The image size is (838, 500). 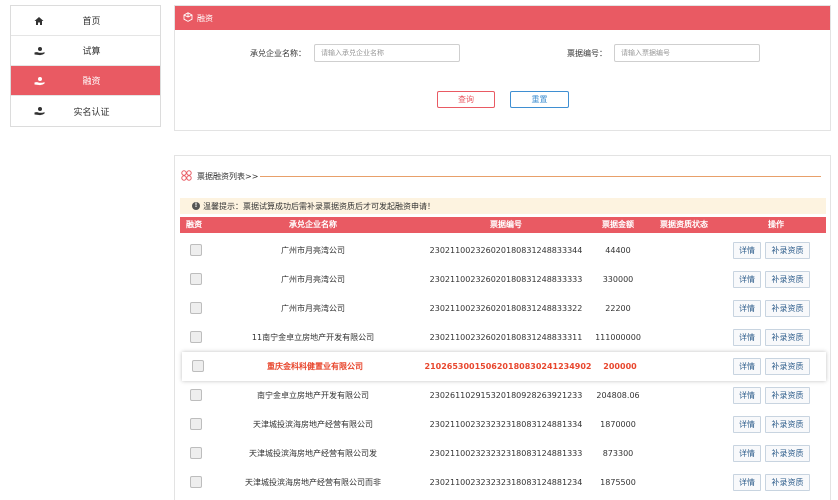 What do you see at coordinates (684, 224) in the screenshot?
I see `column-header: 票据资质状态` at bounding box center [684, 224].